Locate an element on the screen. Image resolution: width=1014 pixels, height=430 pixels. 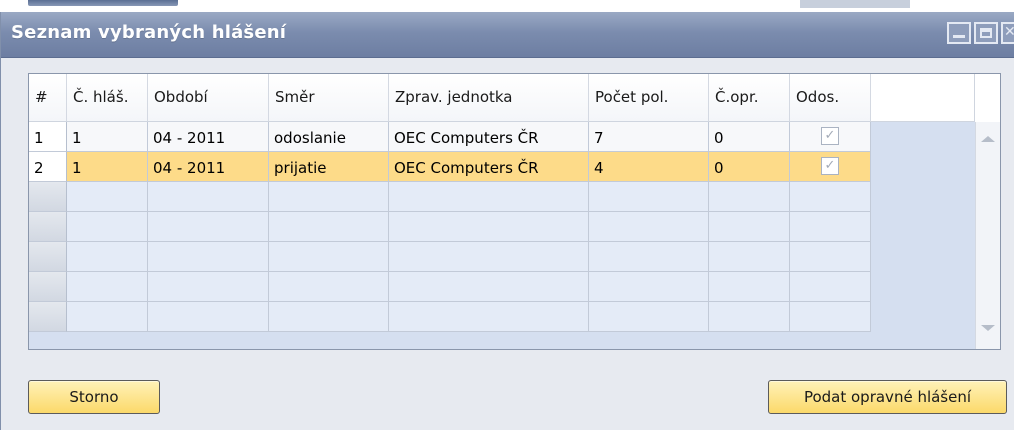
grid-empty-area is located at coordinates (923, 235).